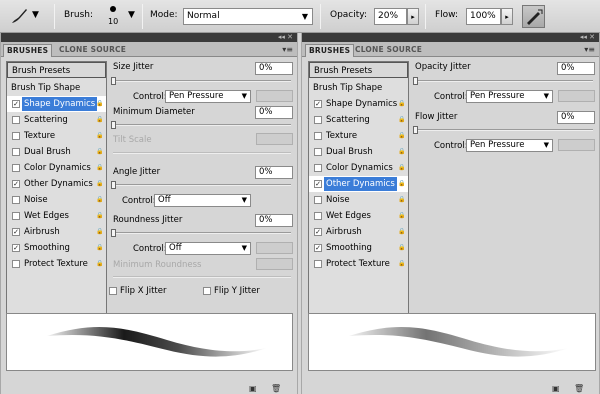 This screenshot has width=600, height=394. What do you see at coordinates (56, 248) in the screenshot?
I see `brush-setting-item: ✓ Smoothing 🔒` at bounding box center [56, 248].